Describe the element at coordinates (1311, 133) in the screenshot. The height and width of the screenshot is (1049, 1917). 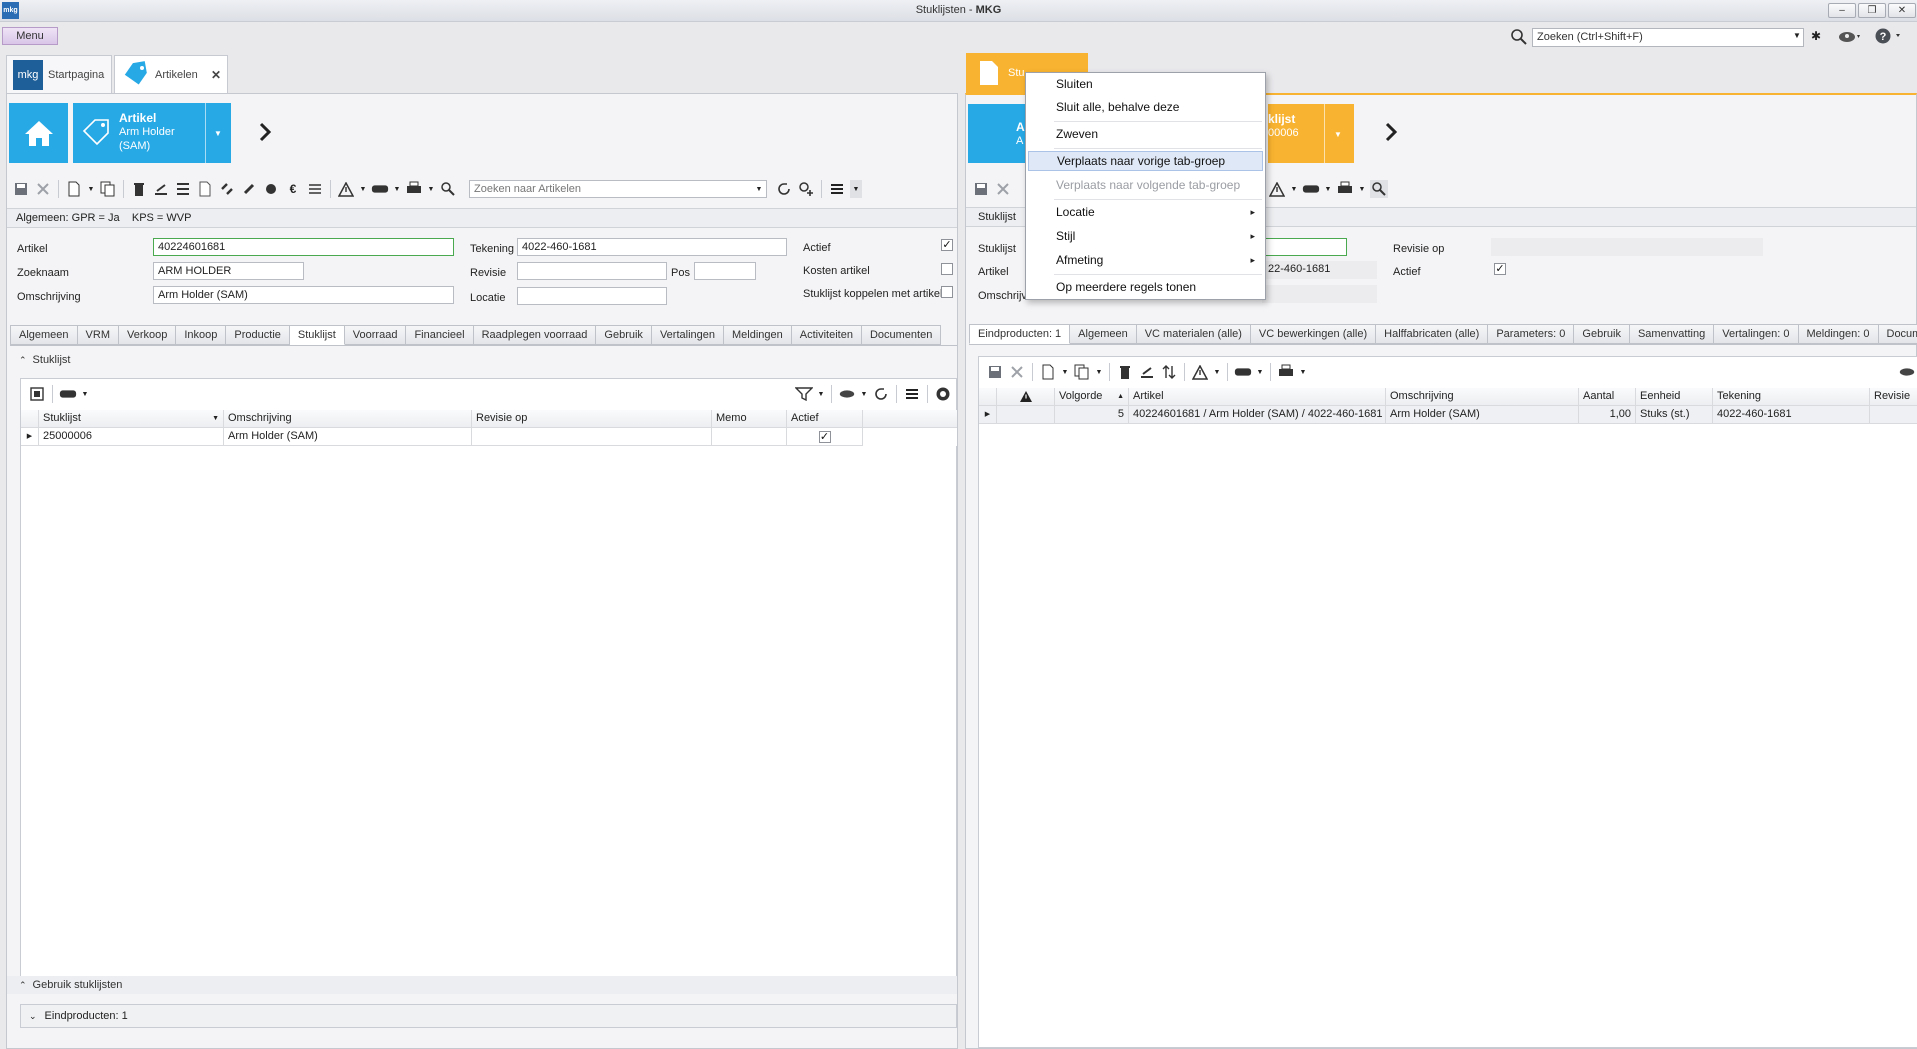
I see `stuklijst-tile-right: klijst 00006 ▼` at that location.